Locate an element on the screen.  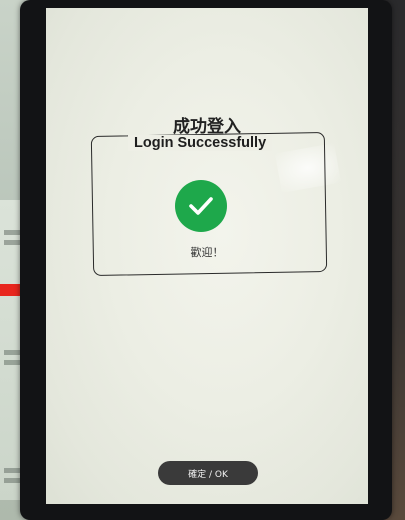
check-circle-icon is located at coordinates (201, 206).